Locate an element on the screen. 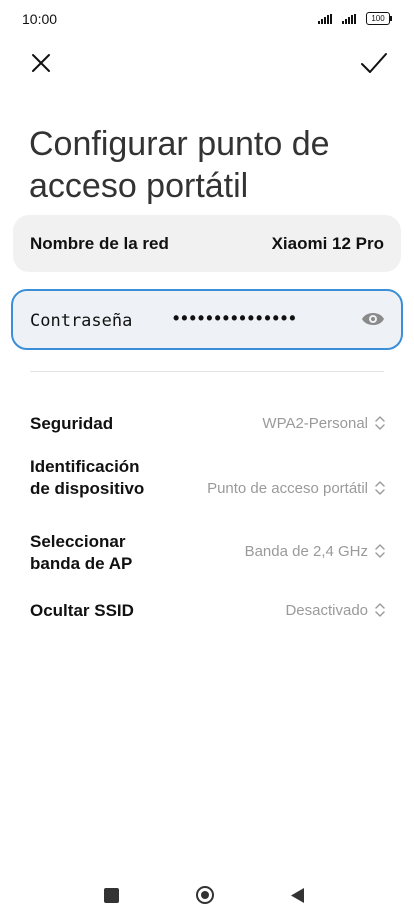 The width and height of the screenshot is (414, 920). setting-row-ap-band: Seleccionar banda de AP Banda de 2,4 GHz is located at coordinates (207, 553).